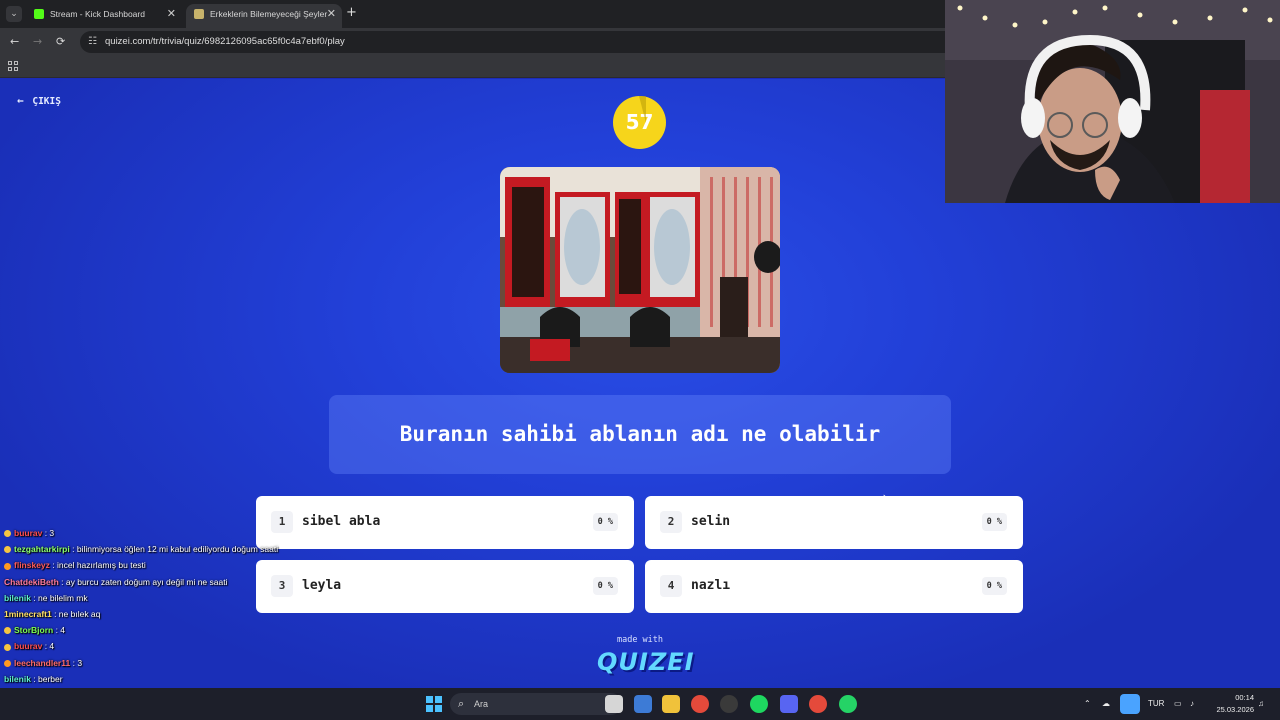 The height and width of the screenshot is (720, 1280). I want to click on chat-message: bilenik : berber, so click(164, 679).